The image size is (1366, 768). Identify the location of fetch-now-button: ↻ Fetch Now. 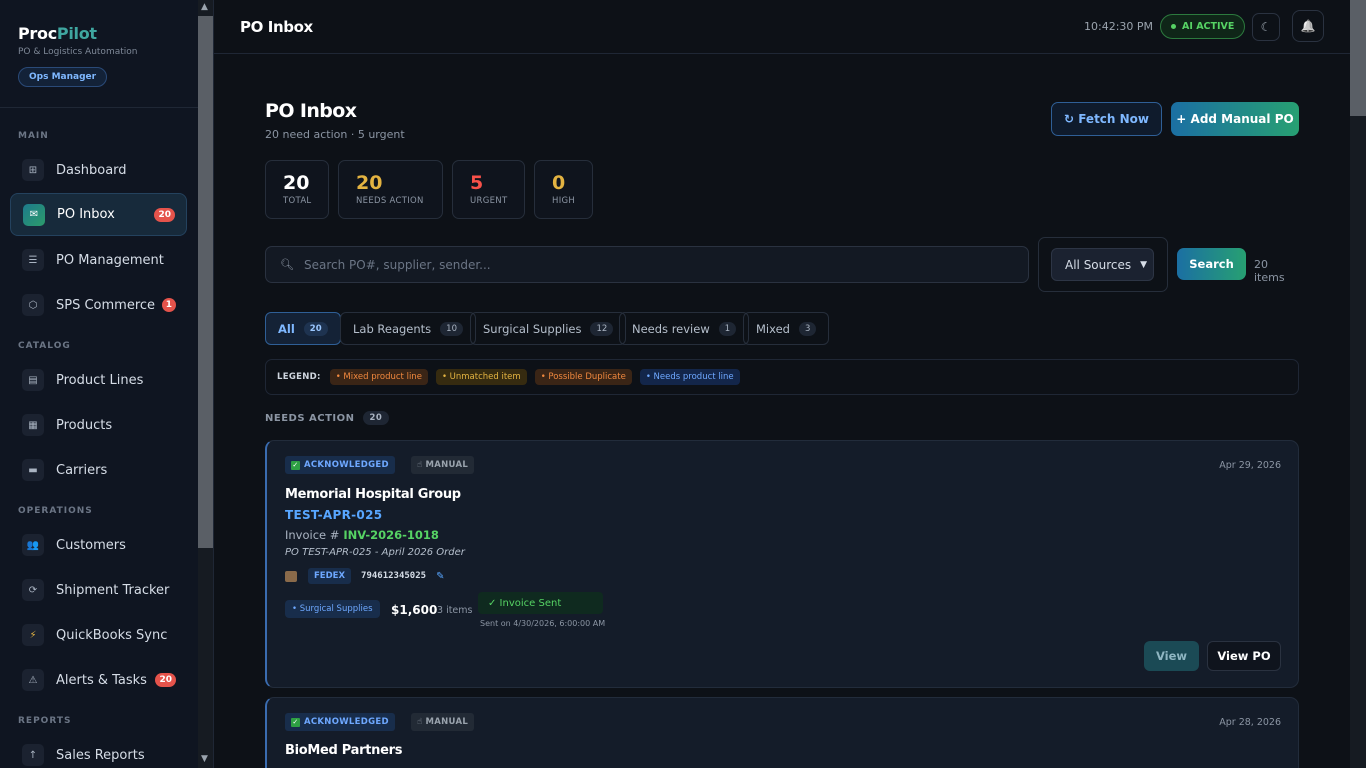
(1106, 119).